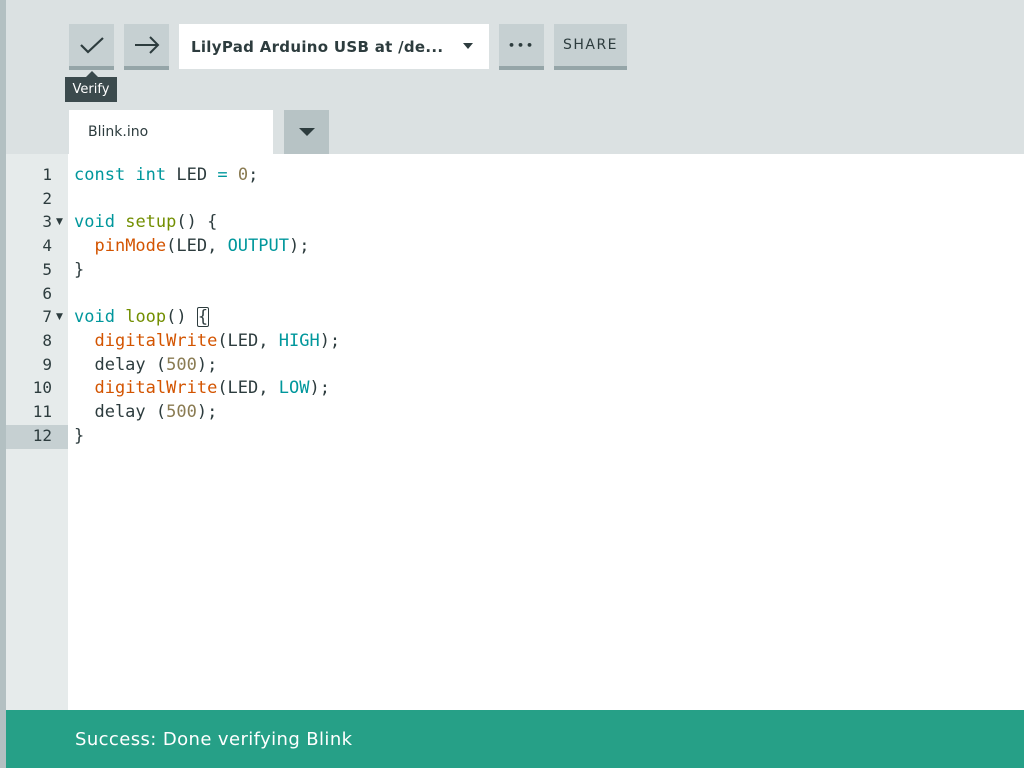 Image resolution: width=1024 pixels, height=768 pixels. What do you see at coordinates (91, 89) in the screenshot?
I see `verify-tooltip: Verify` at bounding box center [91, 89].